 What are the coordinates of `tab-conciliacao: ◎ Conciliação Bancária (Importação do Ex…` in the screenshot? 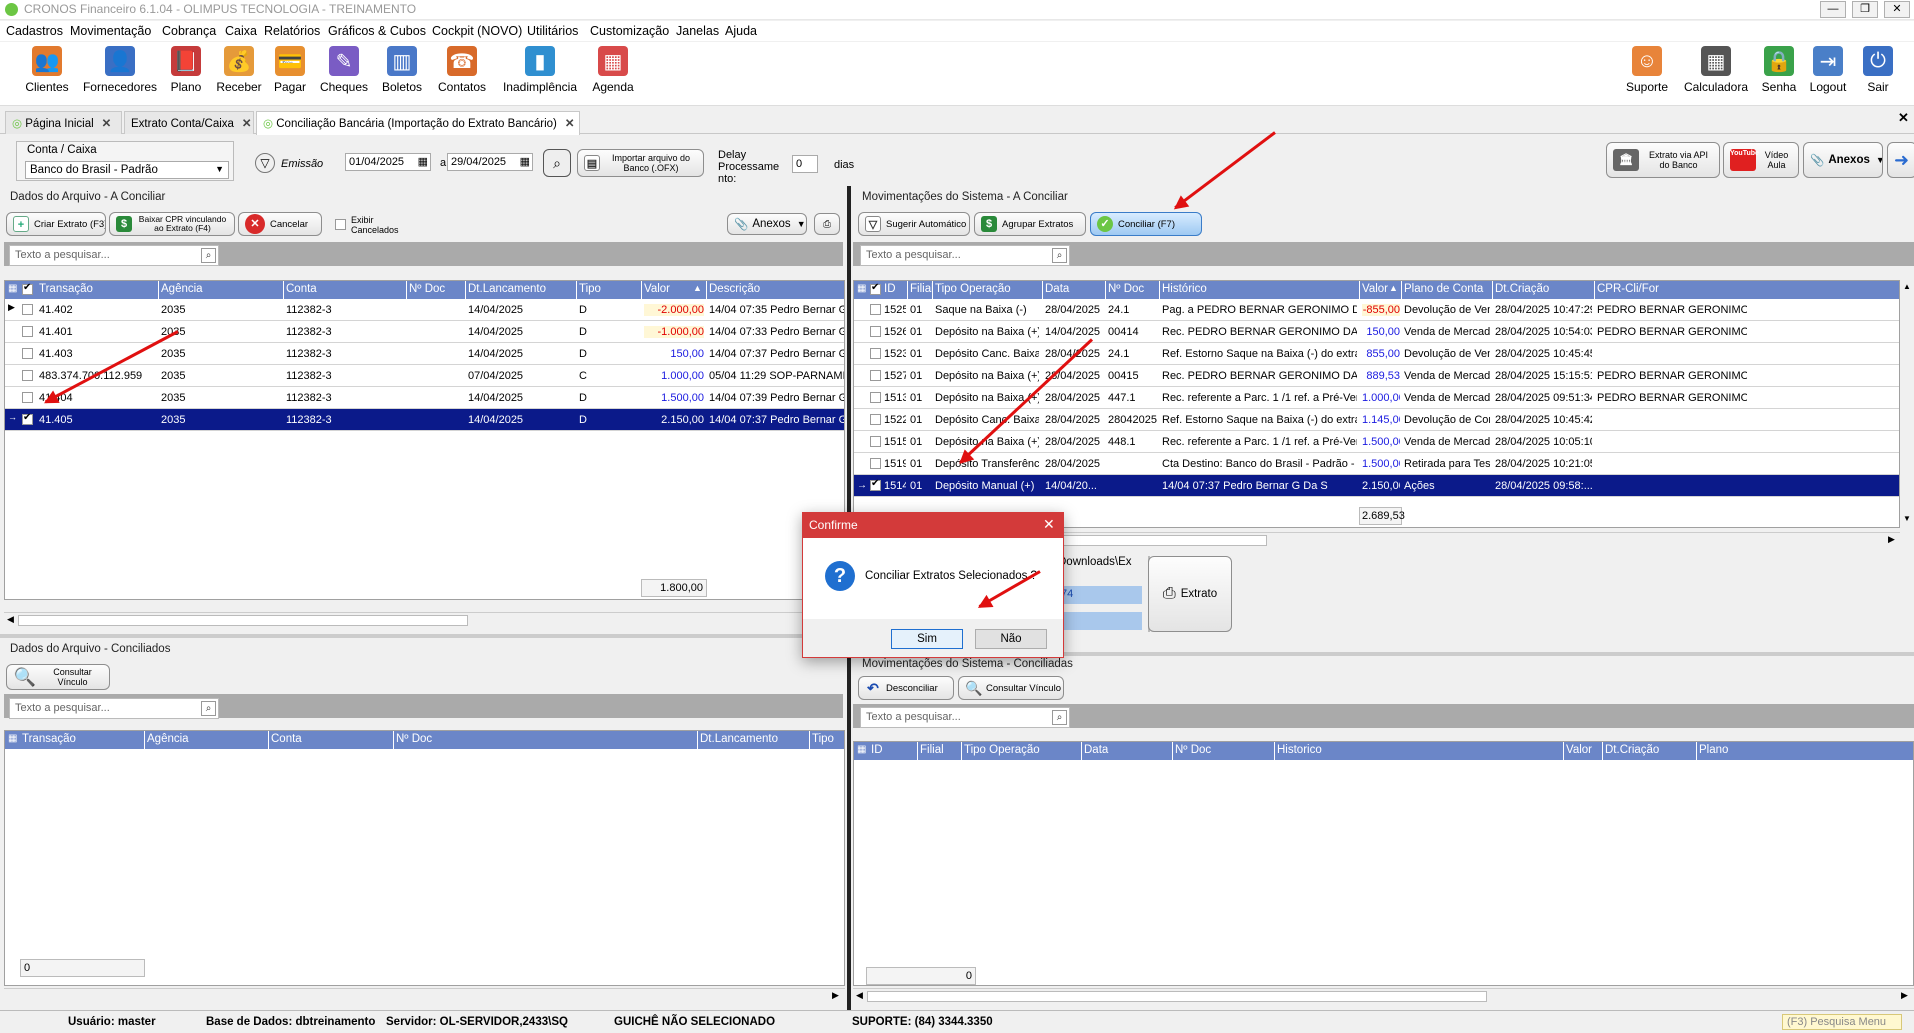 It's located at (418, 123).